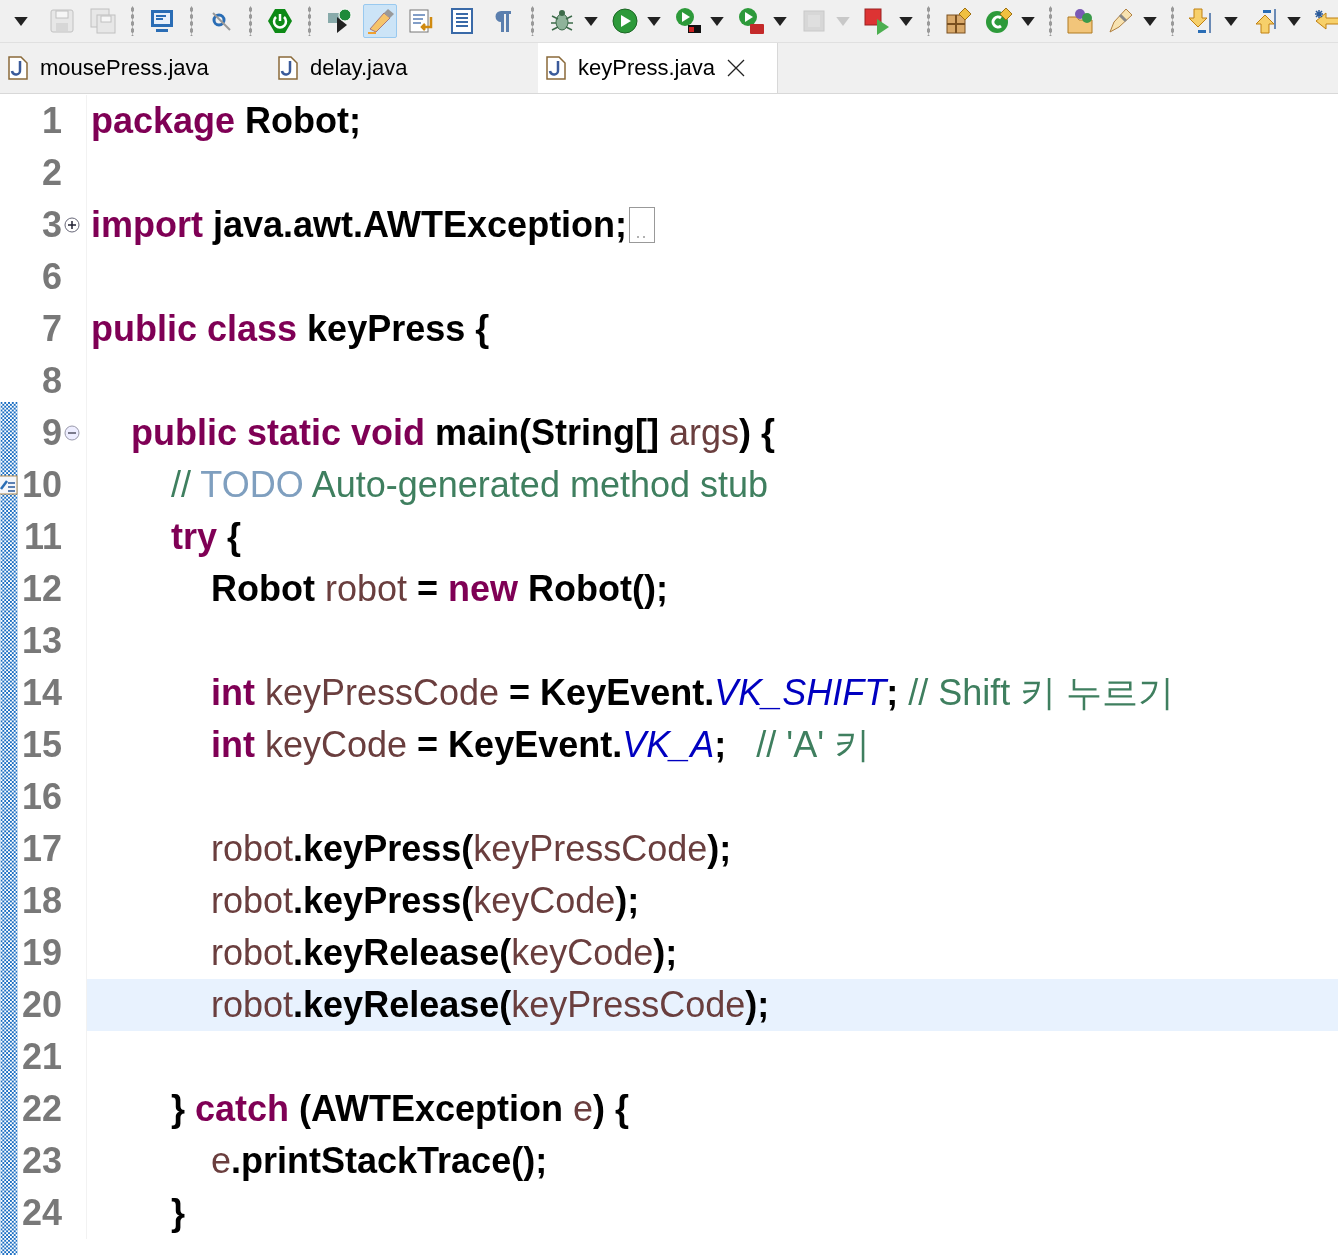 Image resolution: width=1338 pixels, height=1255 pixels. I want to click on folder-icon, so click(1080, 21).